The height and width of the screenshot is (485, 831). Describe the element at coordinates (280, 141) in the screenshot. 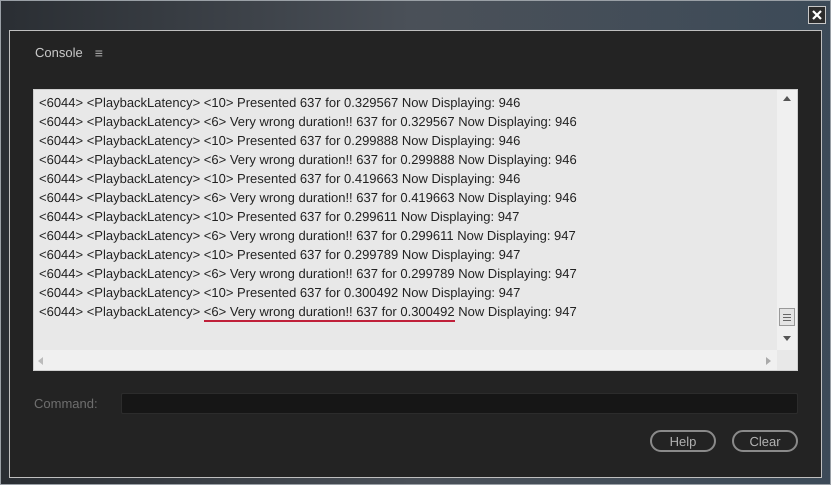

I see `log-line: <6044> <PlaybackLatency> <10> Presented 637 for 0.299888 Now Displaying: 946` at that location.